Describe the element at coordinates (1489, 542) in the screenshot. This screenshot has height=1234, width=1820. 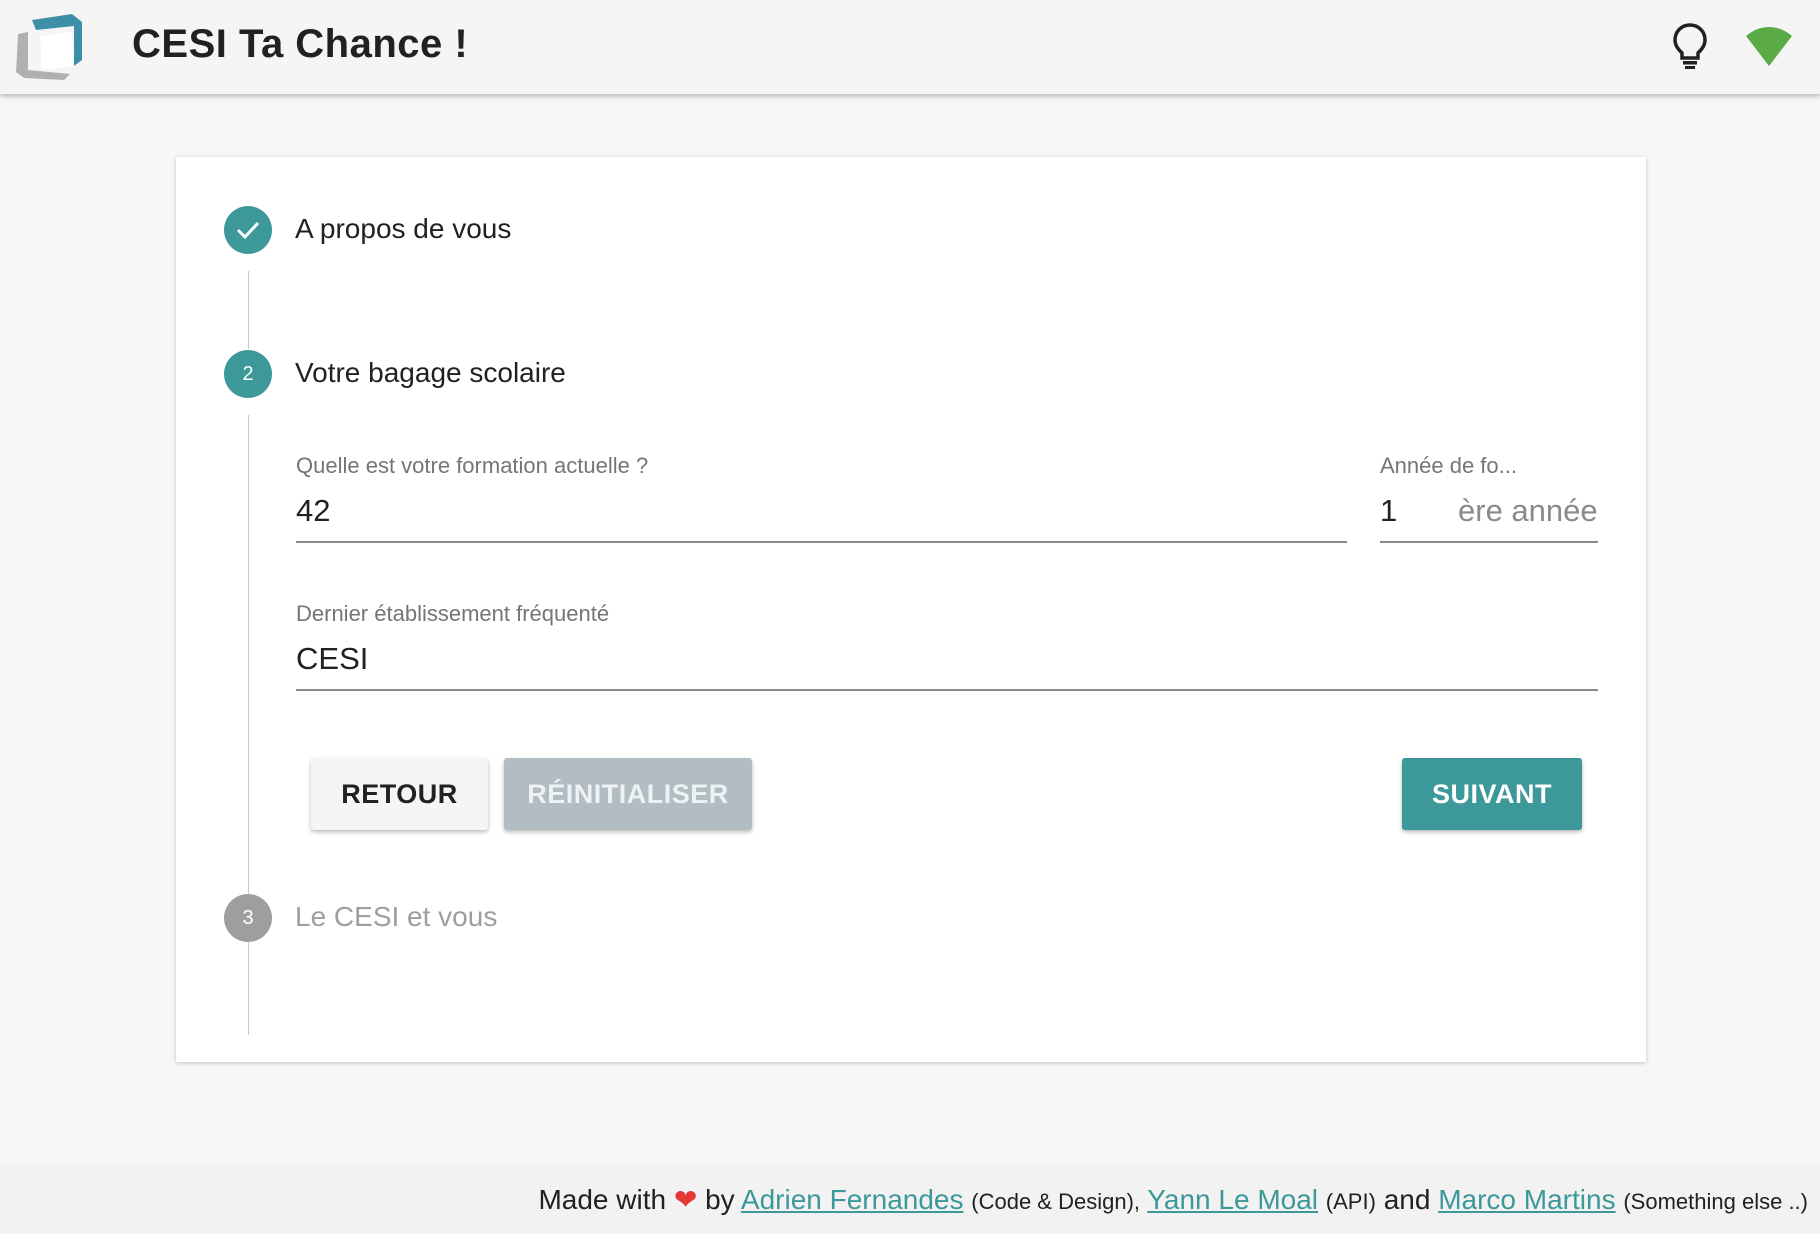
I see `annee-underline` at that location.